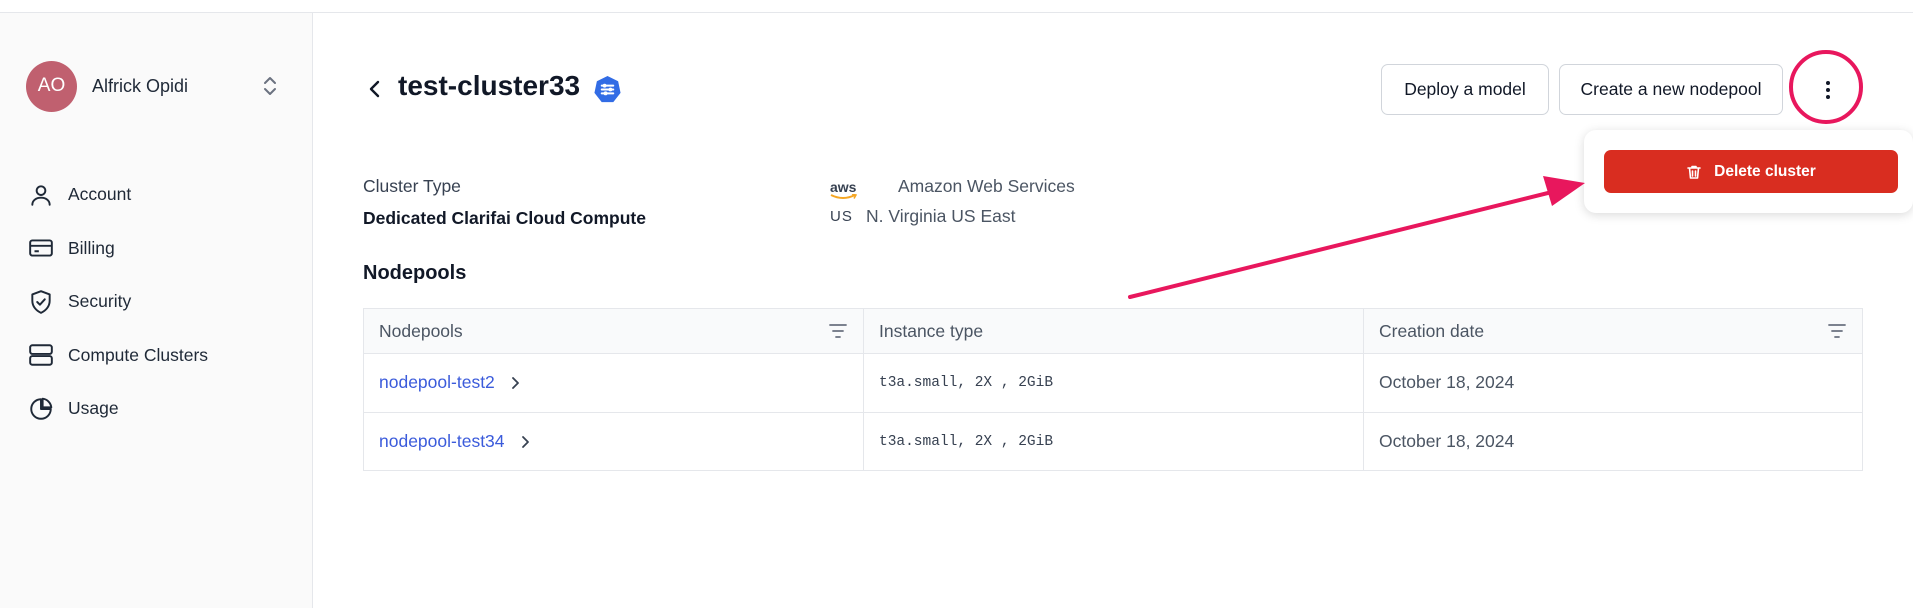 The width and height of the screenshot is (1913, 608). What do you see at coordinates (41, 408) in the screenshot?
I see `pie-chart-icon` at bounding box center [41, 408].